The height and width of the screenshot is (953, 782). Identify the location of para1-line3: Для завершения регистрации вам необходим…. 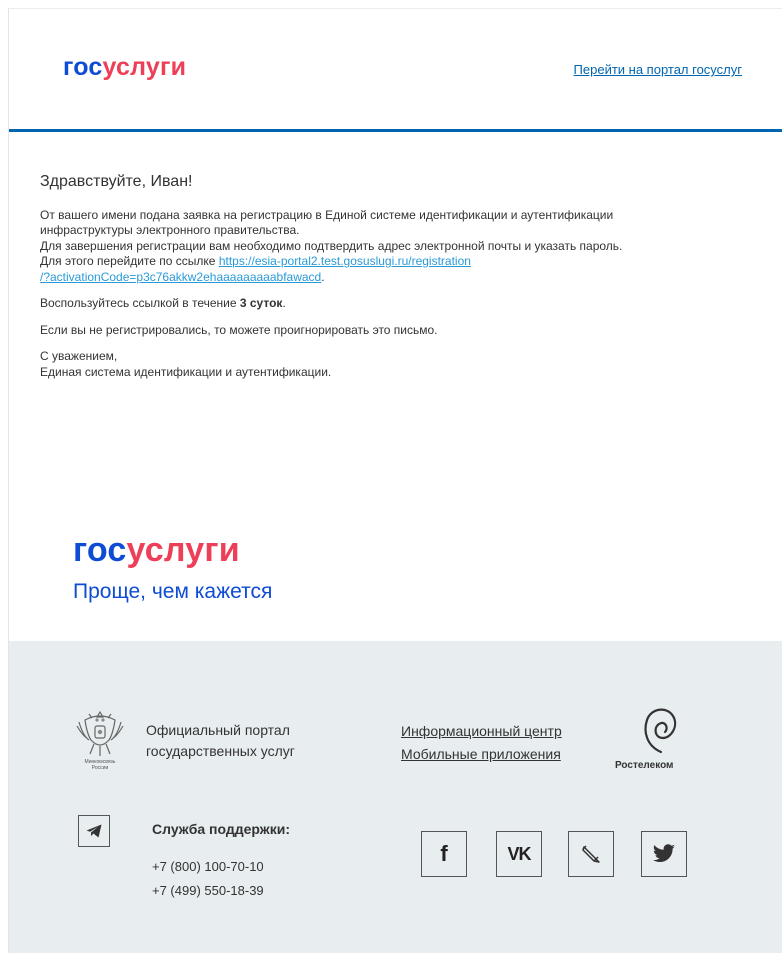
(331, 245).